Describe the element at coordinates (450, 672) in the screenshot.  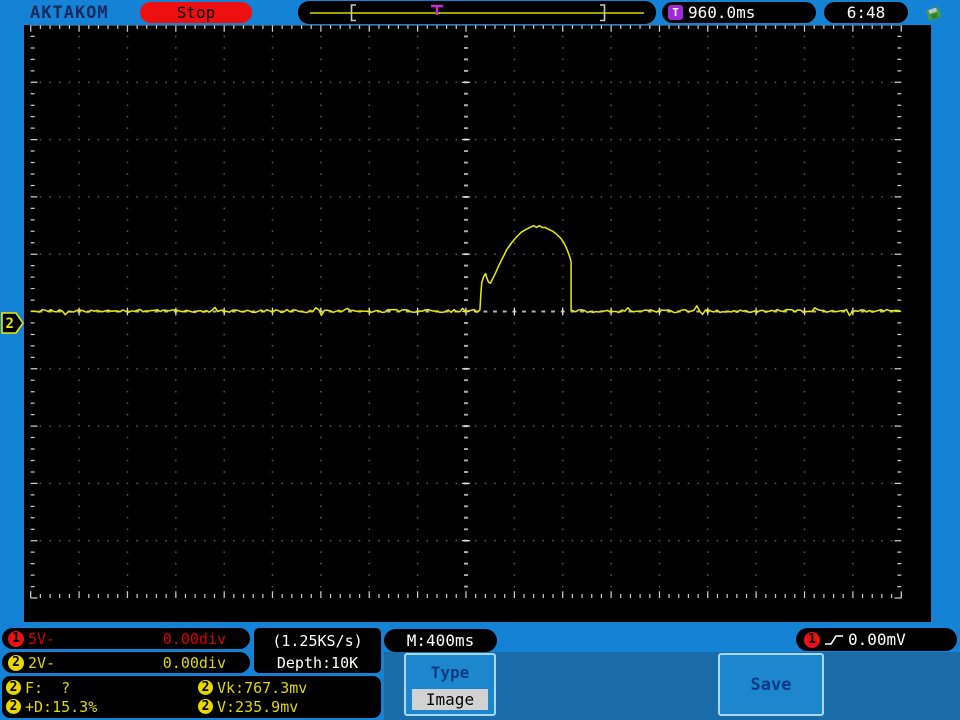
I see `type-label: Type` at that location.